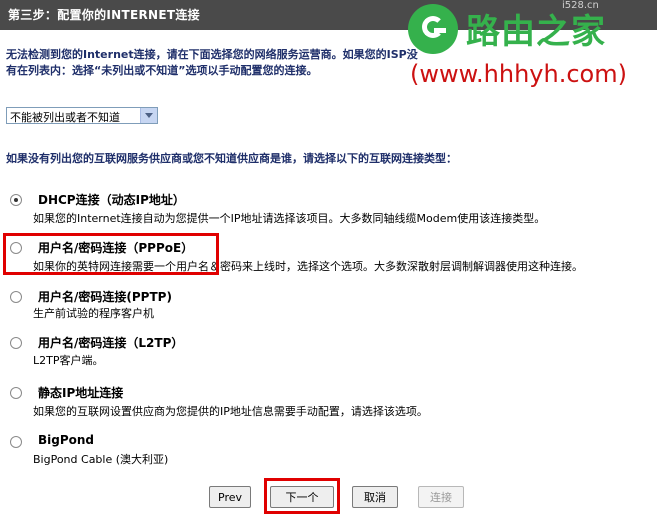 This screenshot has height=517, width=657. Describe the element at coordinates (104, 15) in the screenshot. I see `page-title: 第三步：配置你的INTERNET连接` at that location.